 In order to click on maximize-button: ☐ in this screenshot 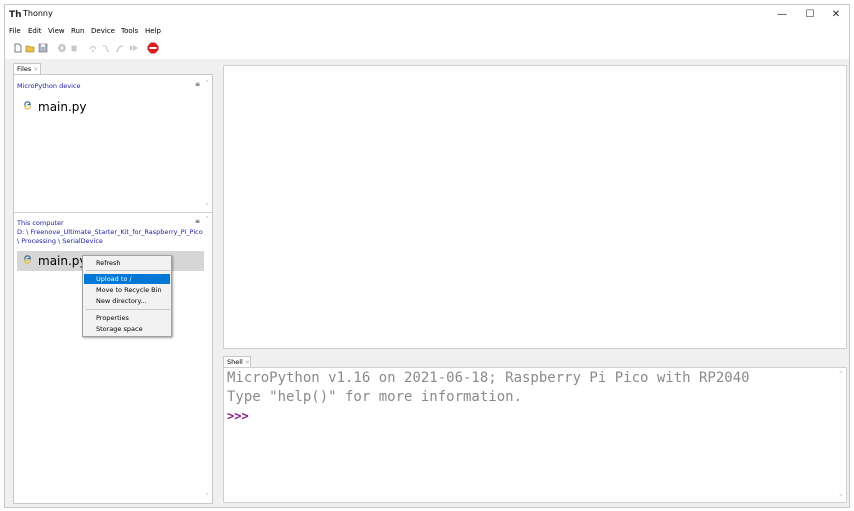, I will do `click(810, 15)`.